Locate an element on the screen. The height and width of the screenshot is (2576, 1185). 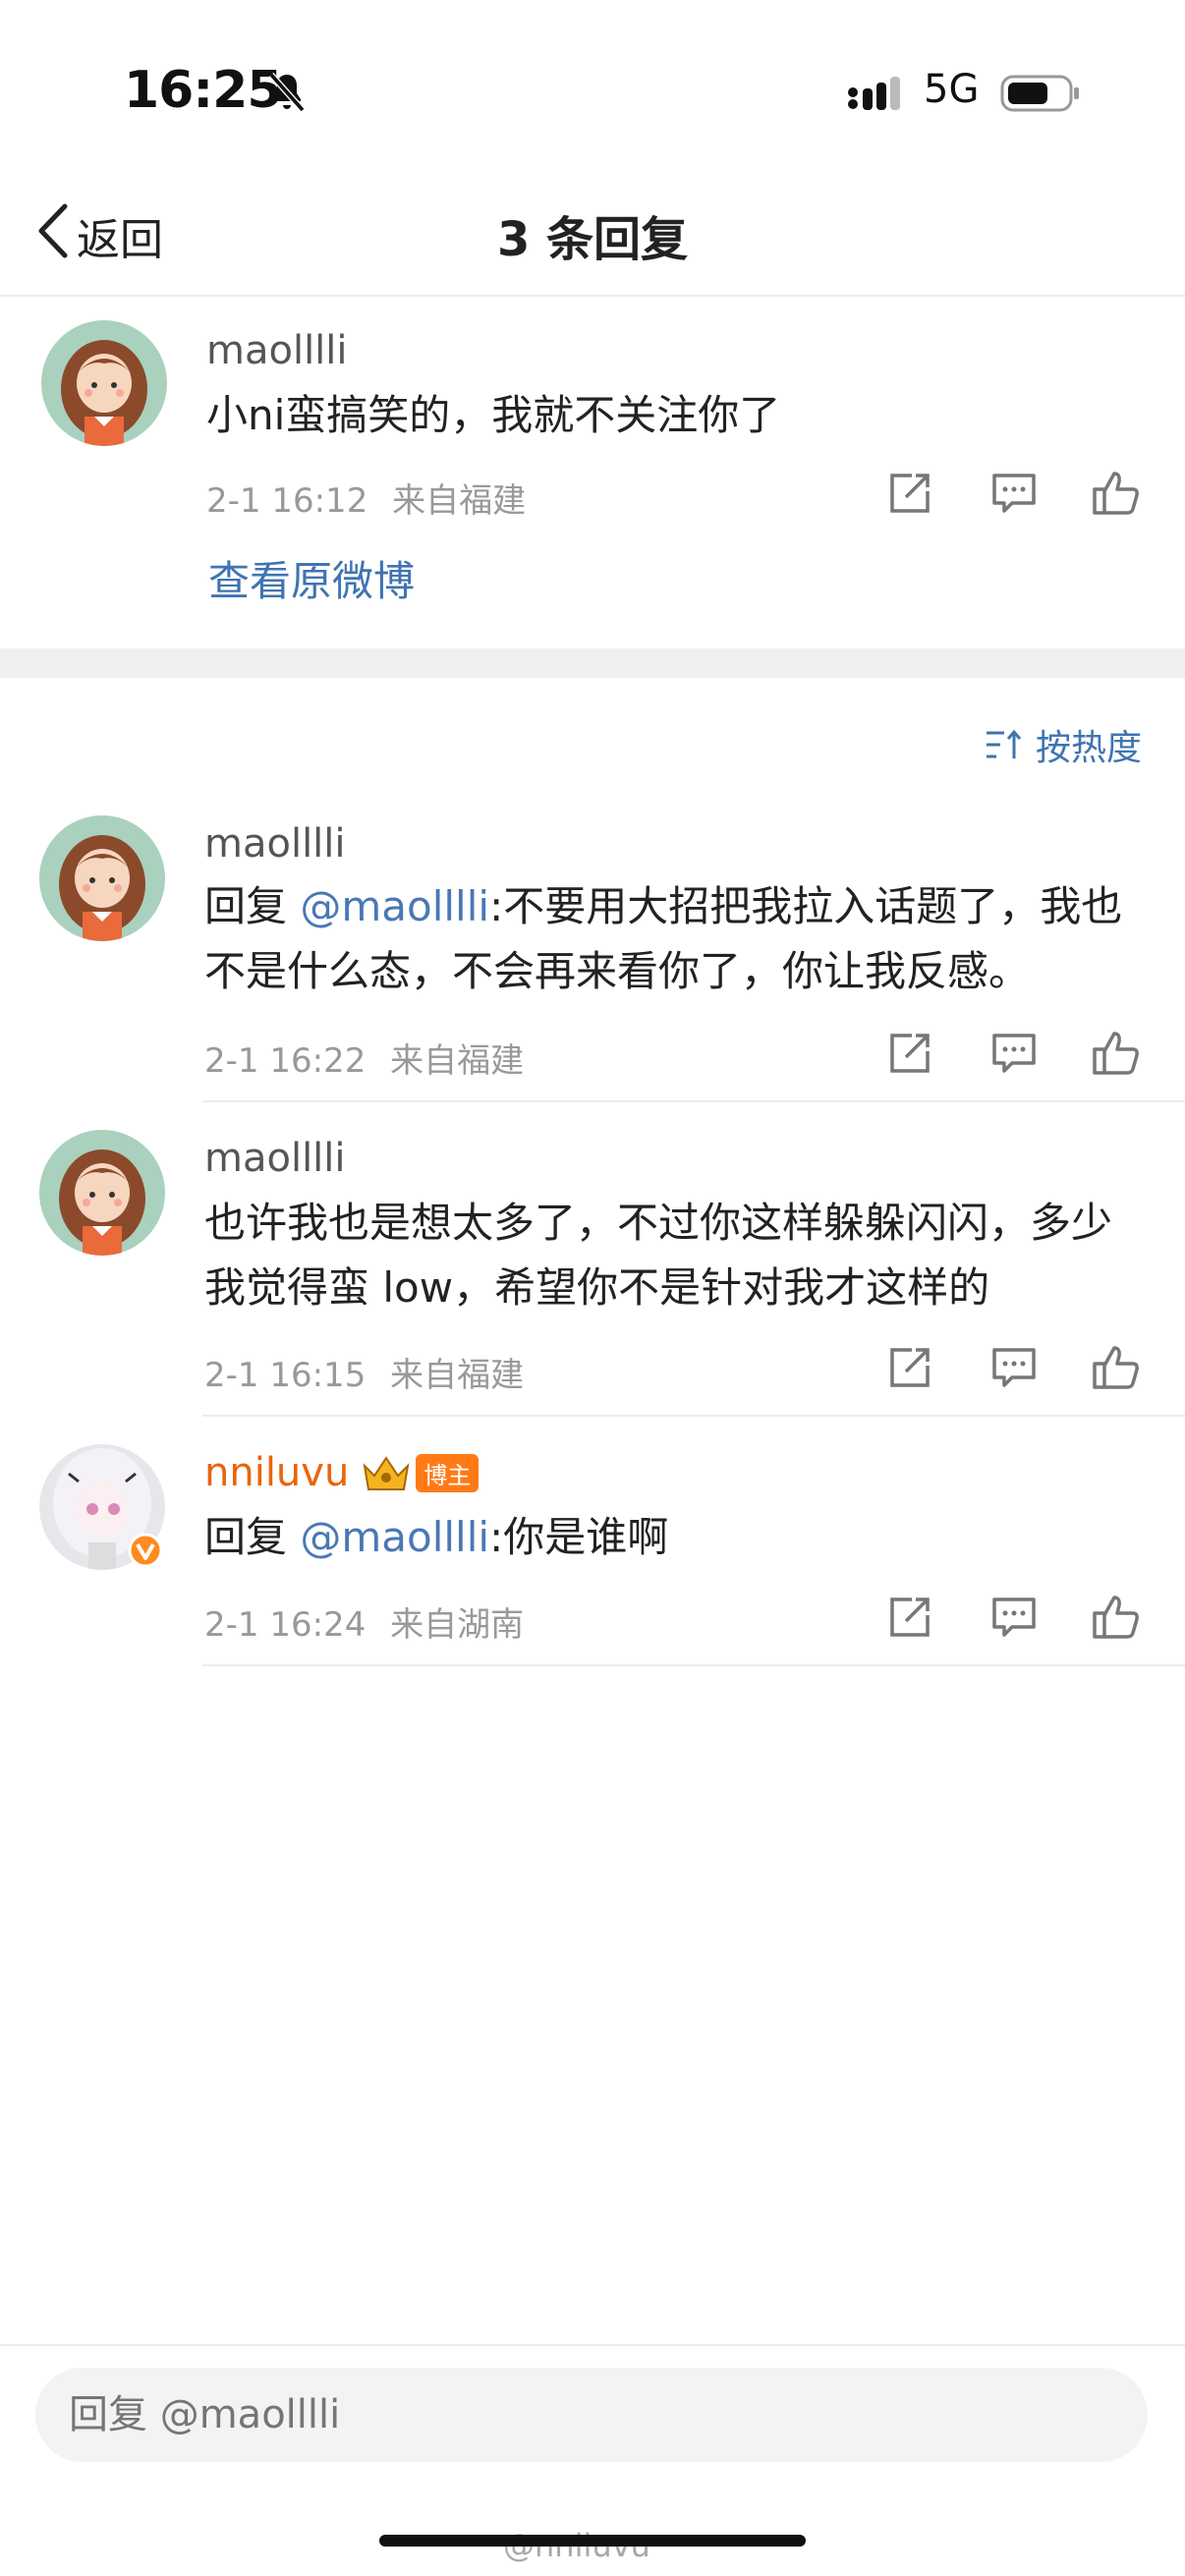
username-row: nniluvu 博主 is located at coordinates (342, 1472).